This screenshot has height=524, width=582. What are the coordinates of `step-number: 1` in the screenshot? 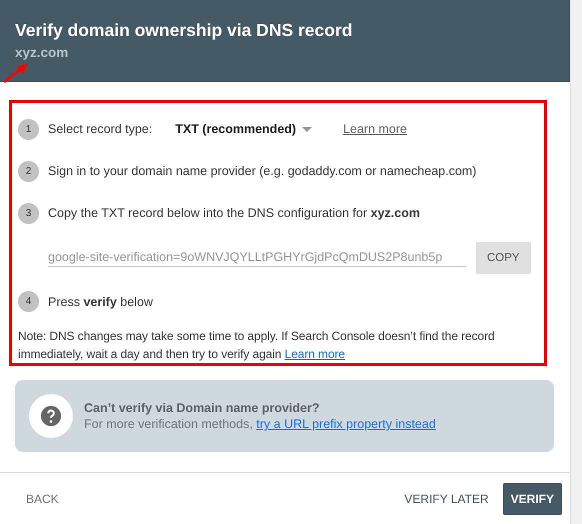 It's located at (28, 129).